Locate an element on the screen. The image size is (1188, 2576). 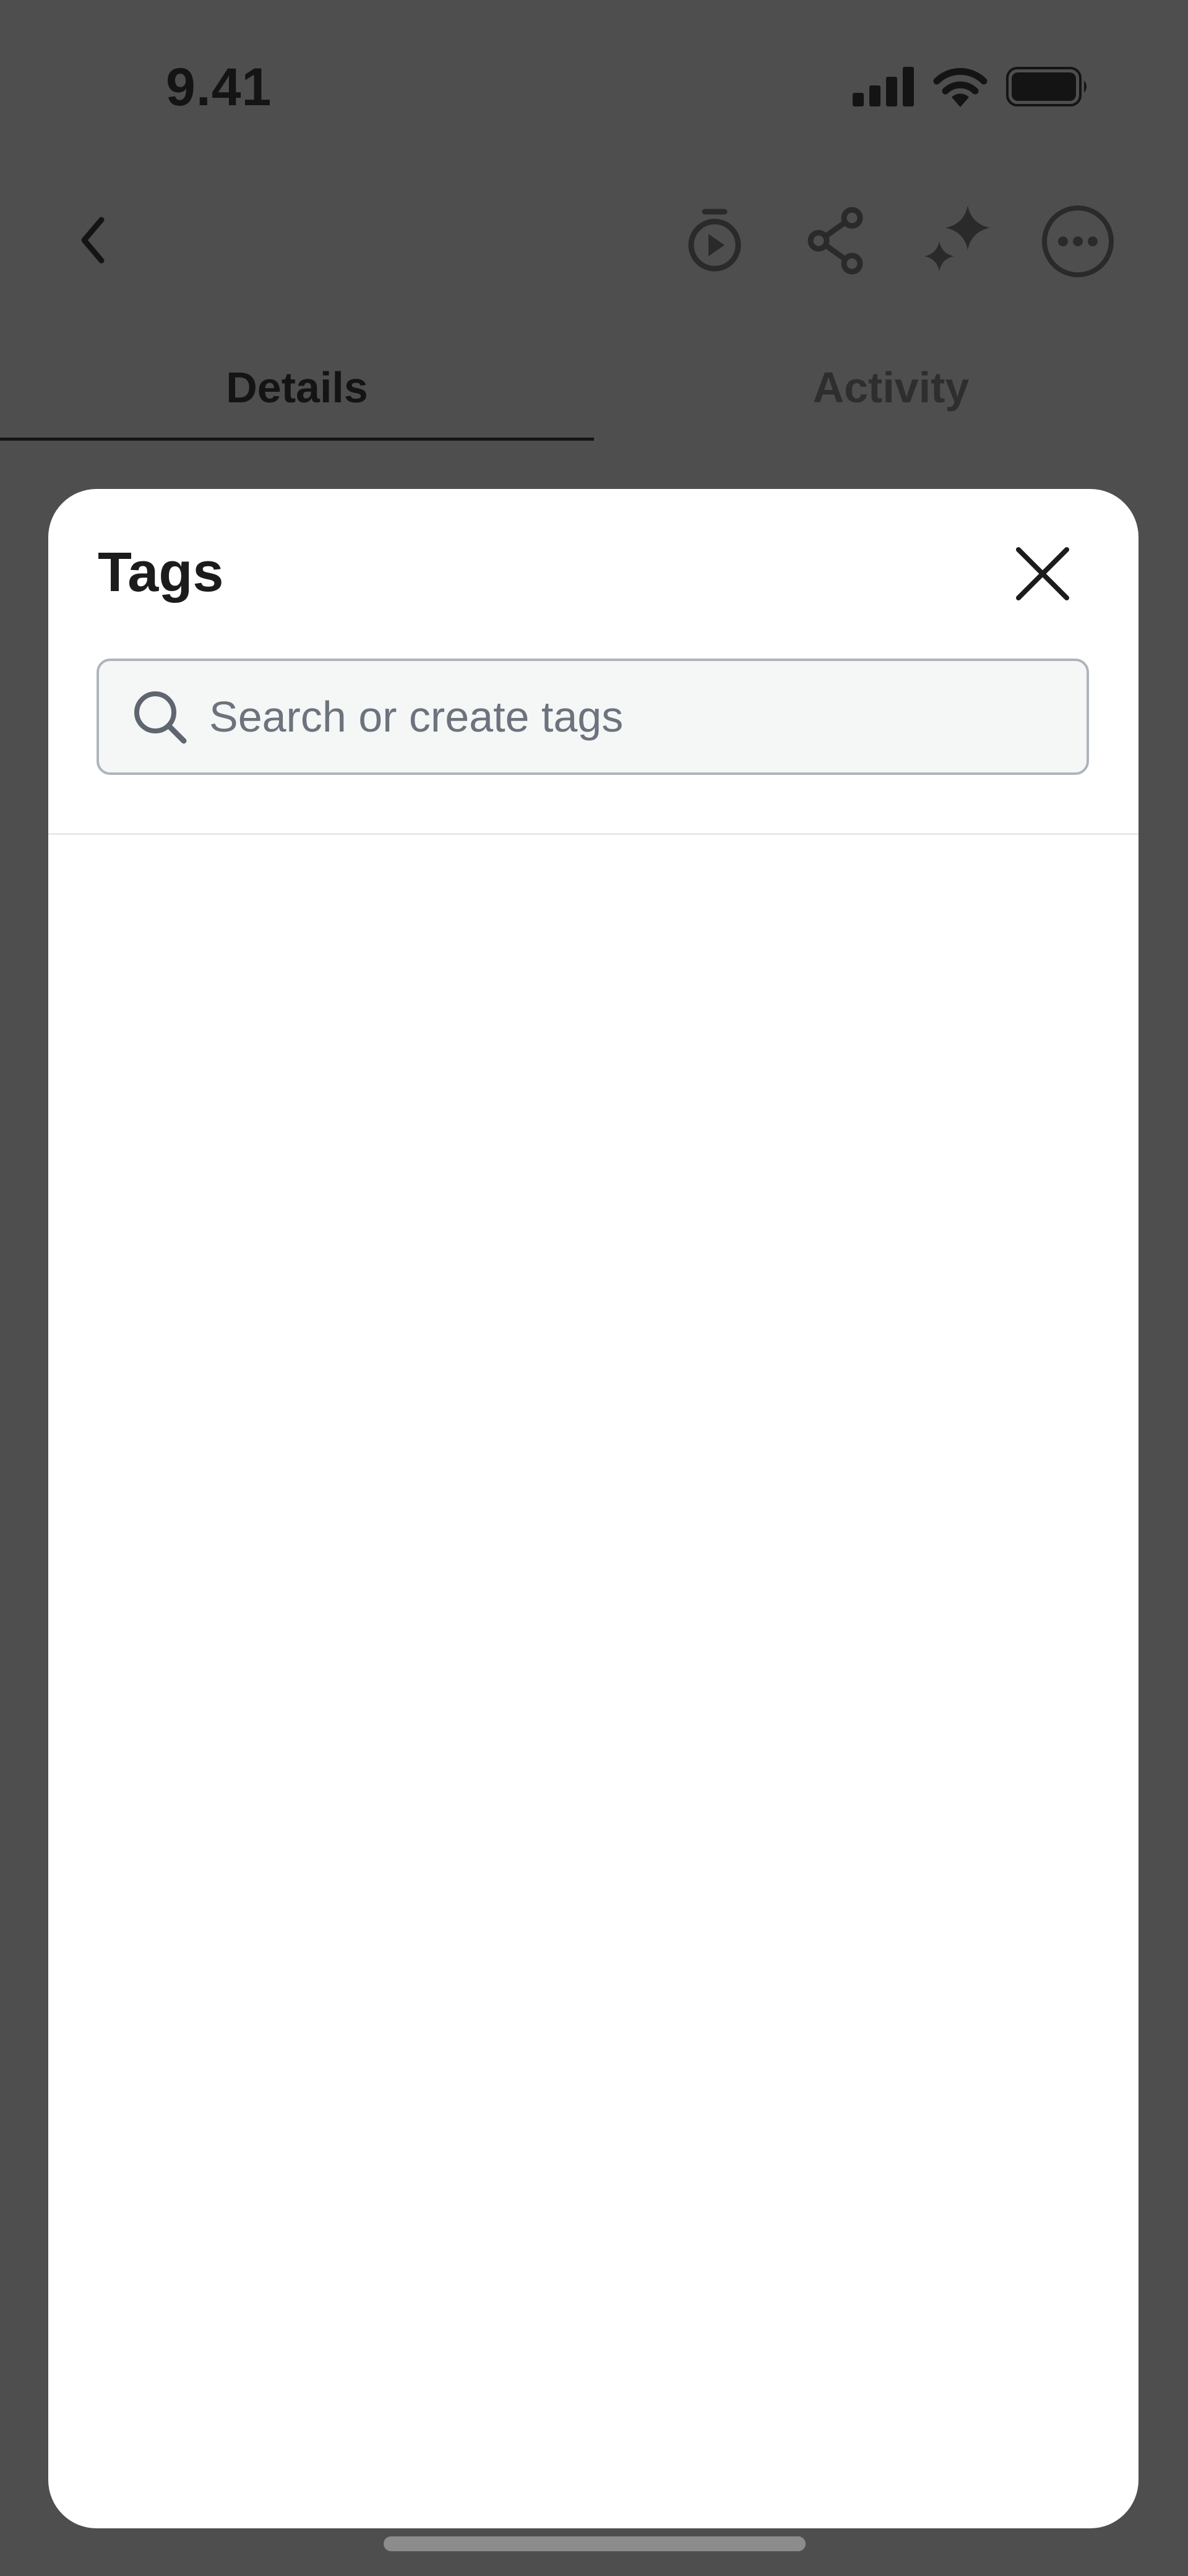
close-button is located at coordinates (1042, 575).